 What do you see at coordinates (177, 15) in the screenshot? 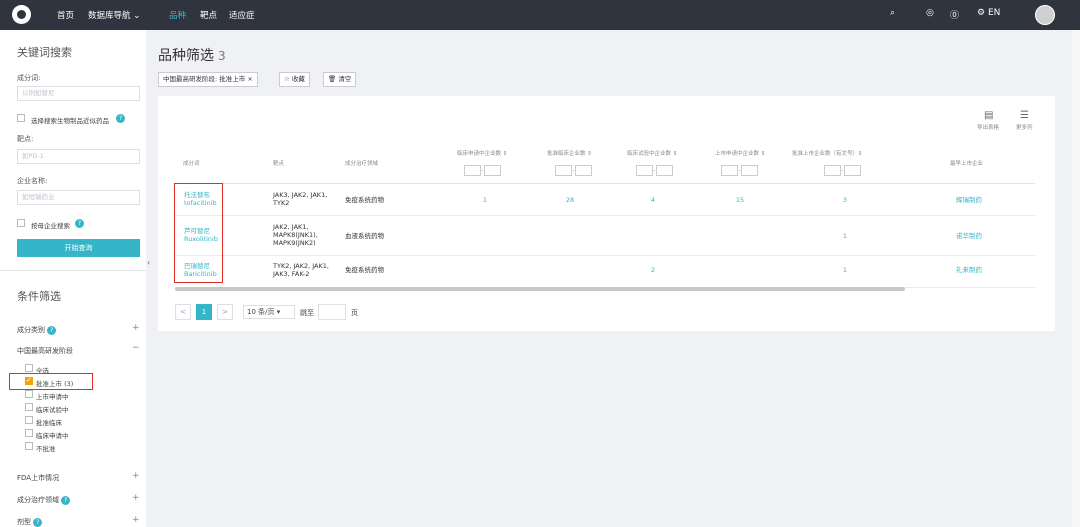
I see `nav-tab-drug: 品种` at bounding box center [177, 15].